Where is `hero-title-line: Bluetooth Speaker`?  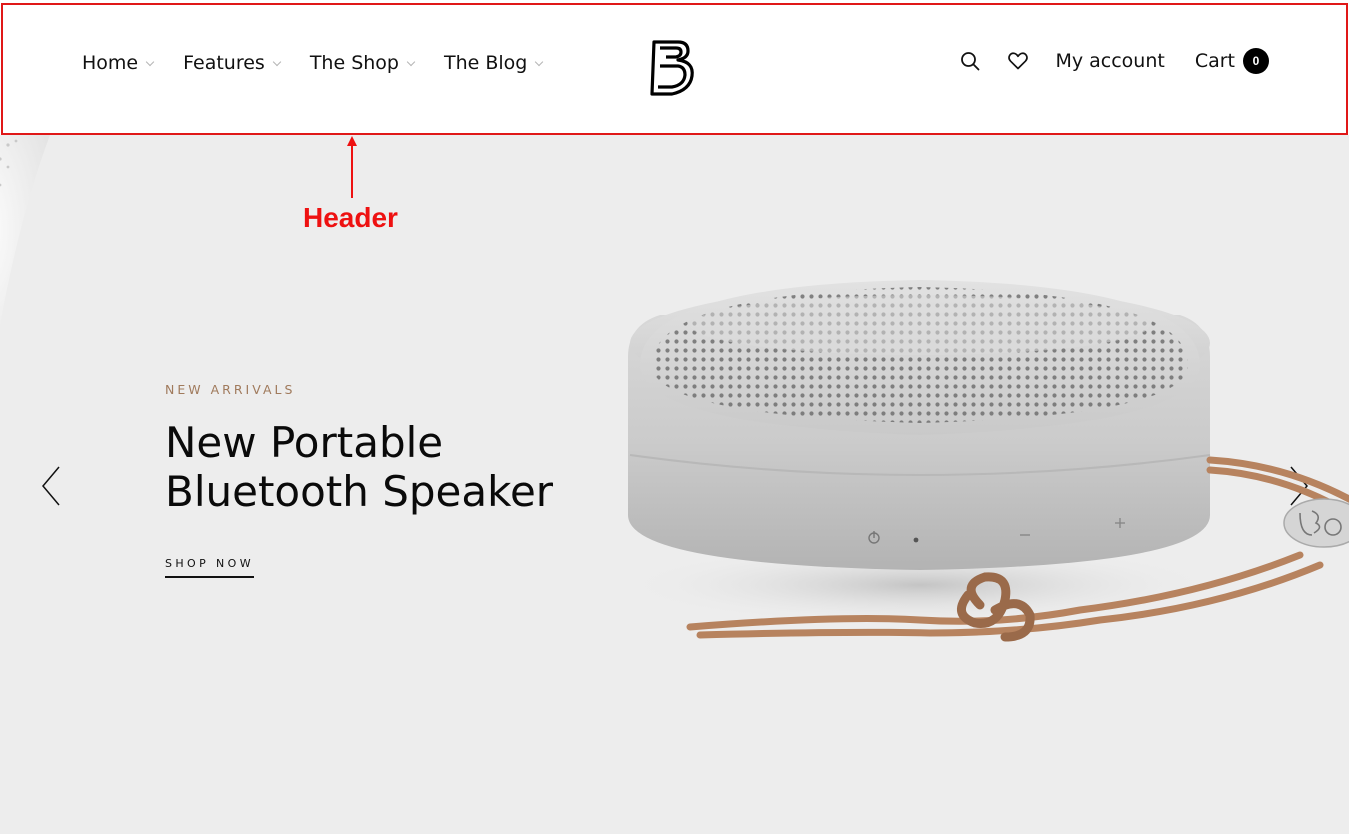 hero-title-line: Bluetooth Speaker is located at coordinates (359, 491).